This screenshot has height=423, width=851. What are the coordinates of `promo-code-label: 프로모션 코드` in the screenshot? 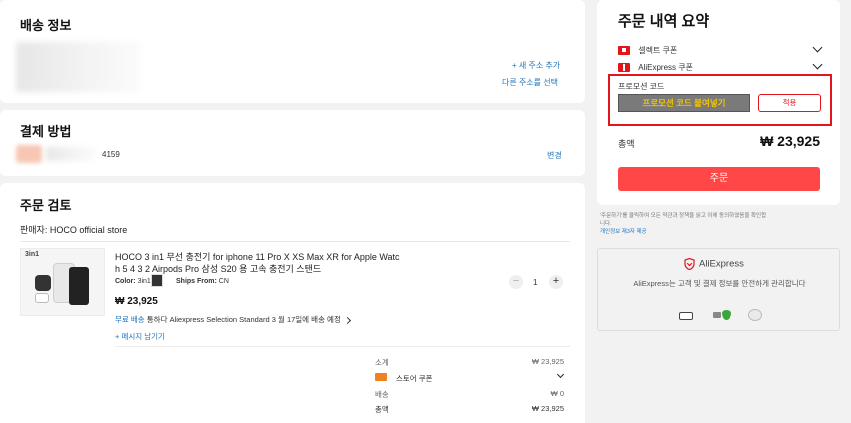 It's located at (641, 86).